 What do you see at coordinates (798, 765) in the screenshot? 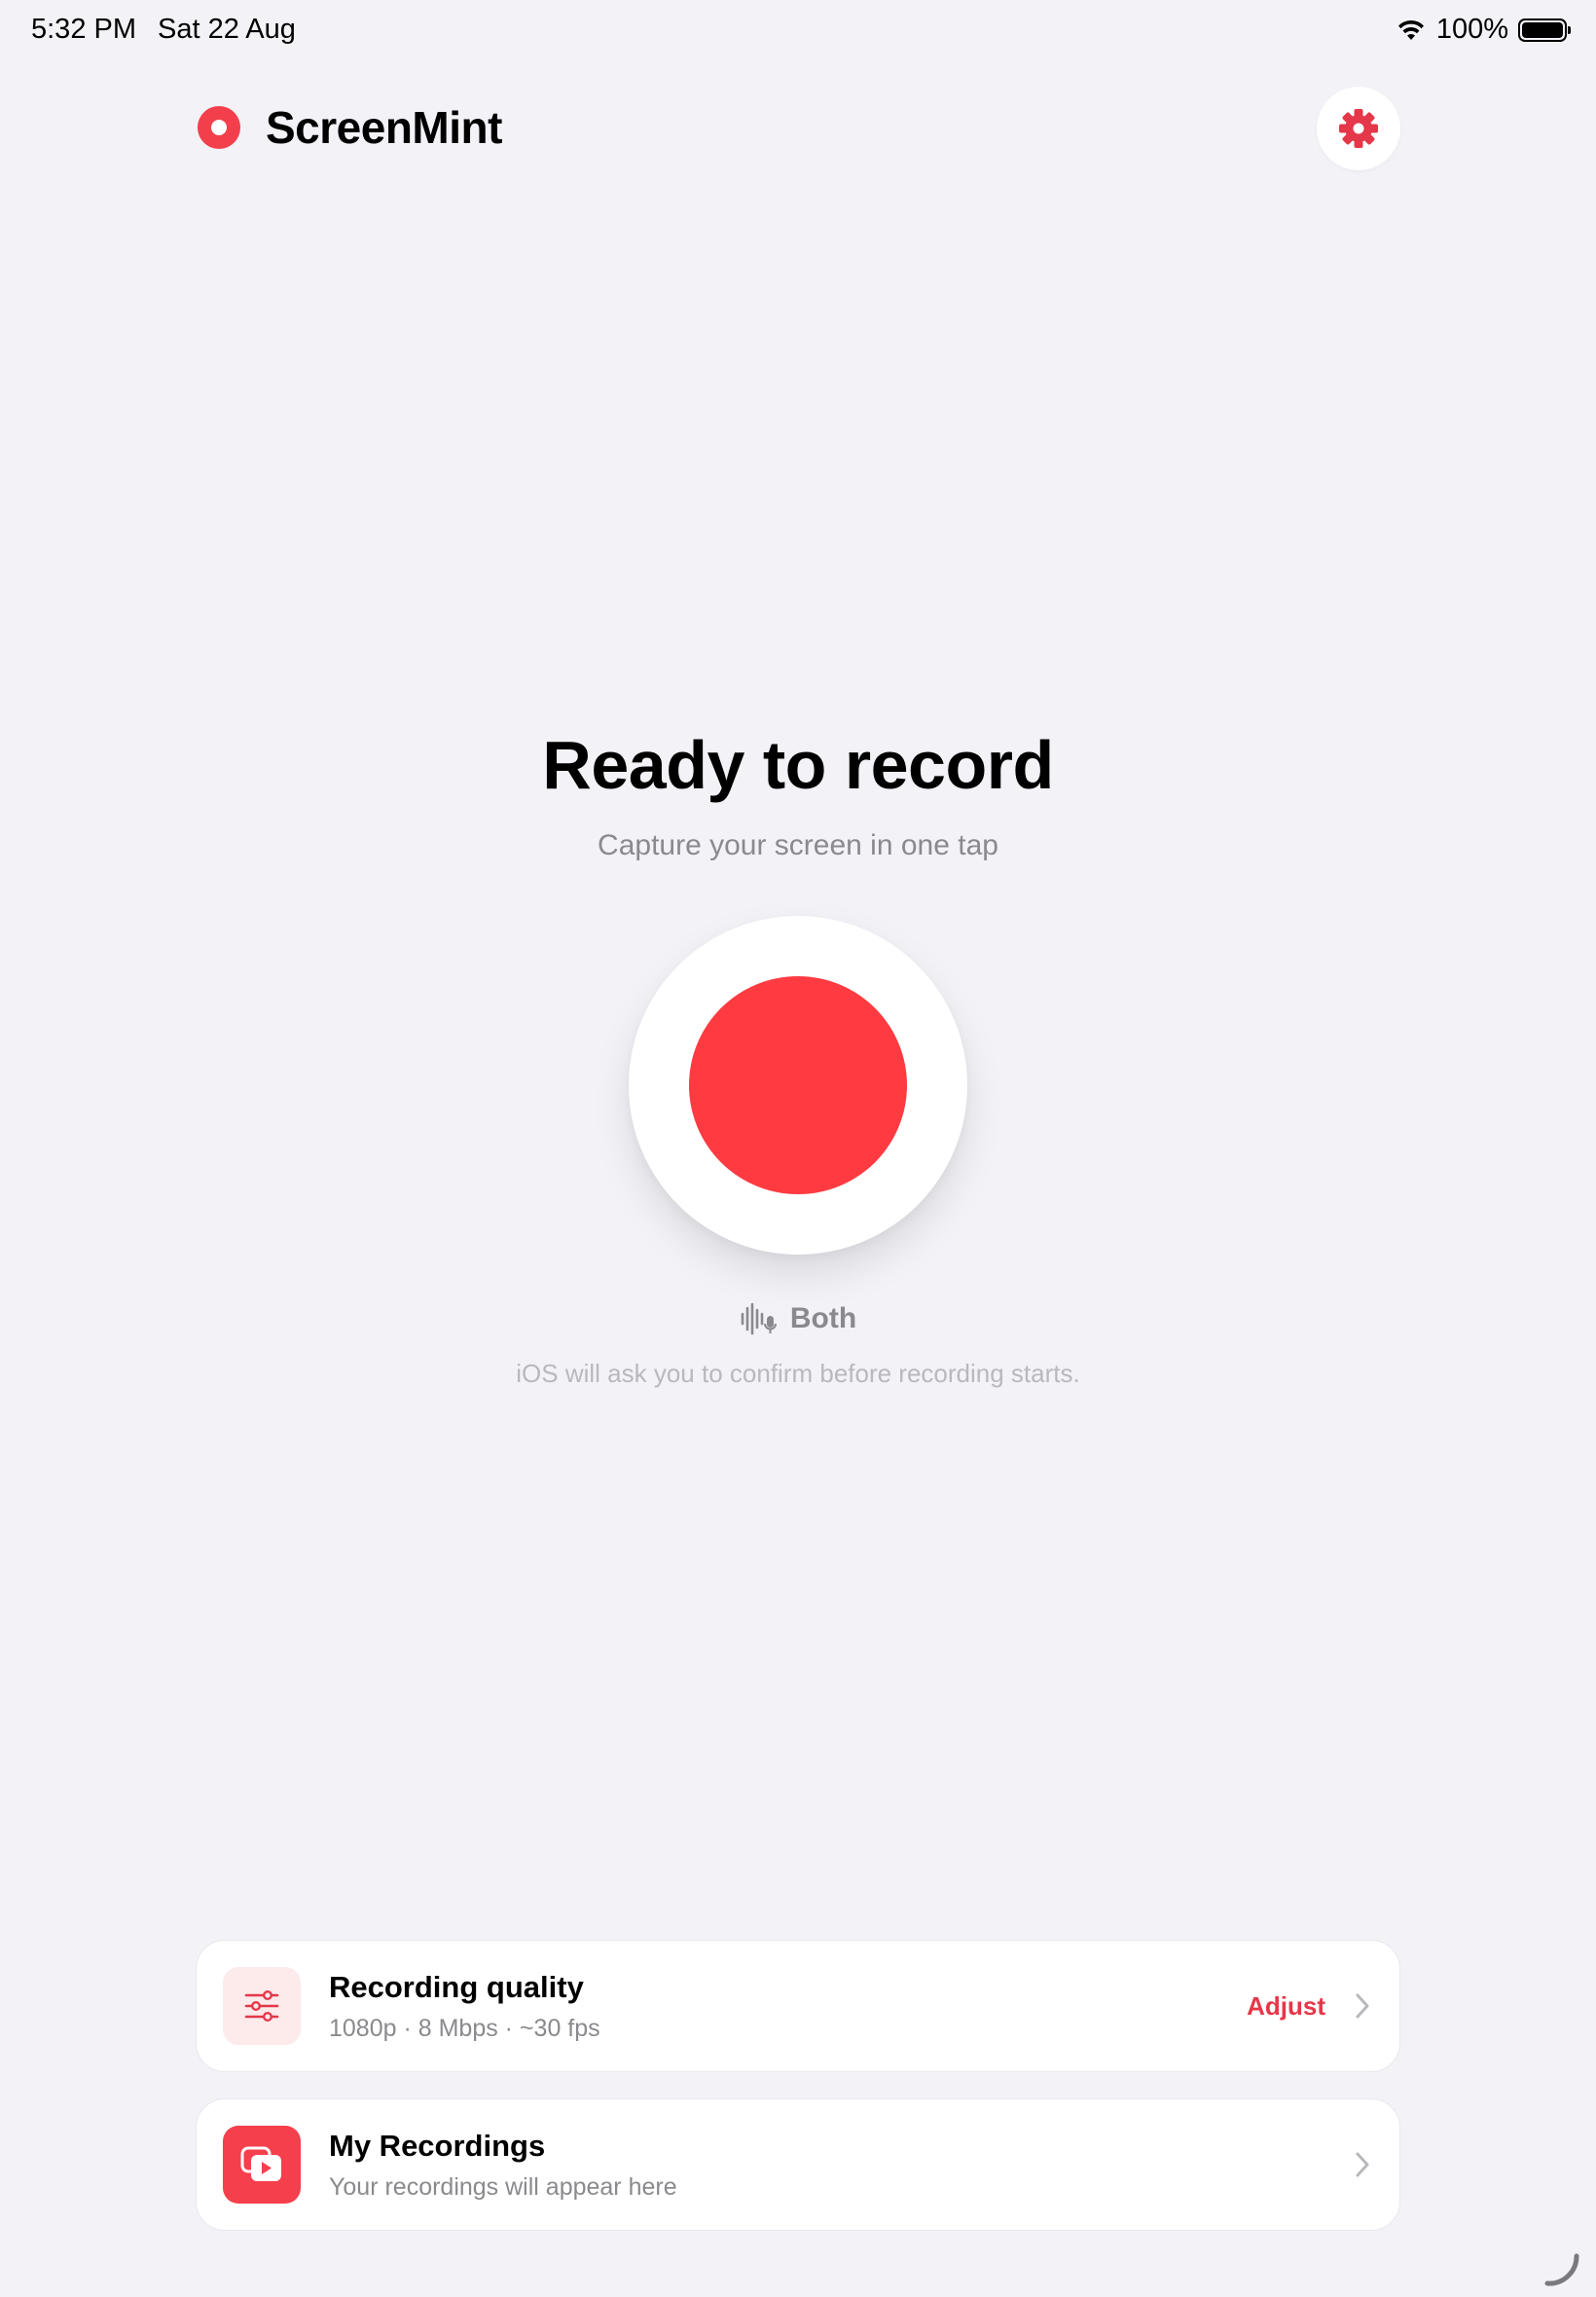
I see `hero-title: Ready to record` at bounding box center [798, 765].